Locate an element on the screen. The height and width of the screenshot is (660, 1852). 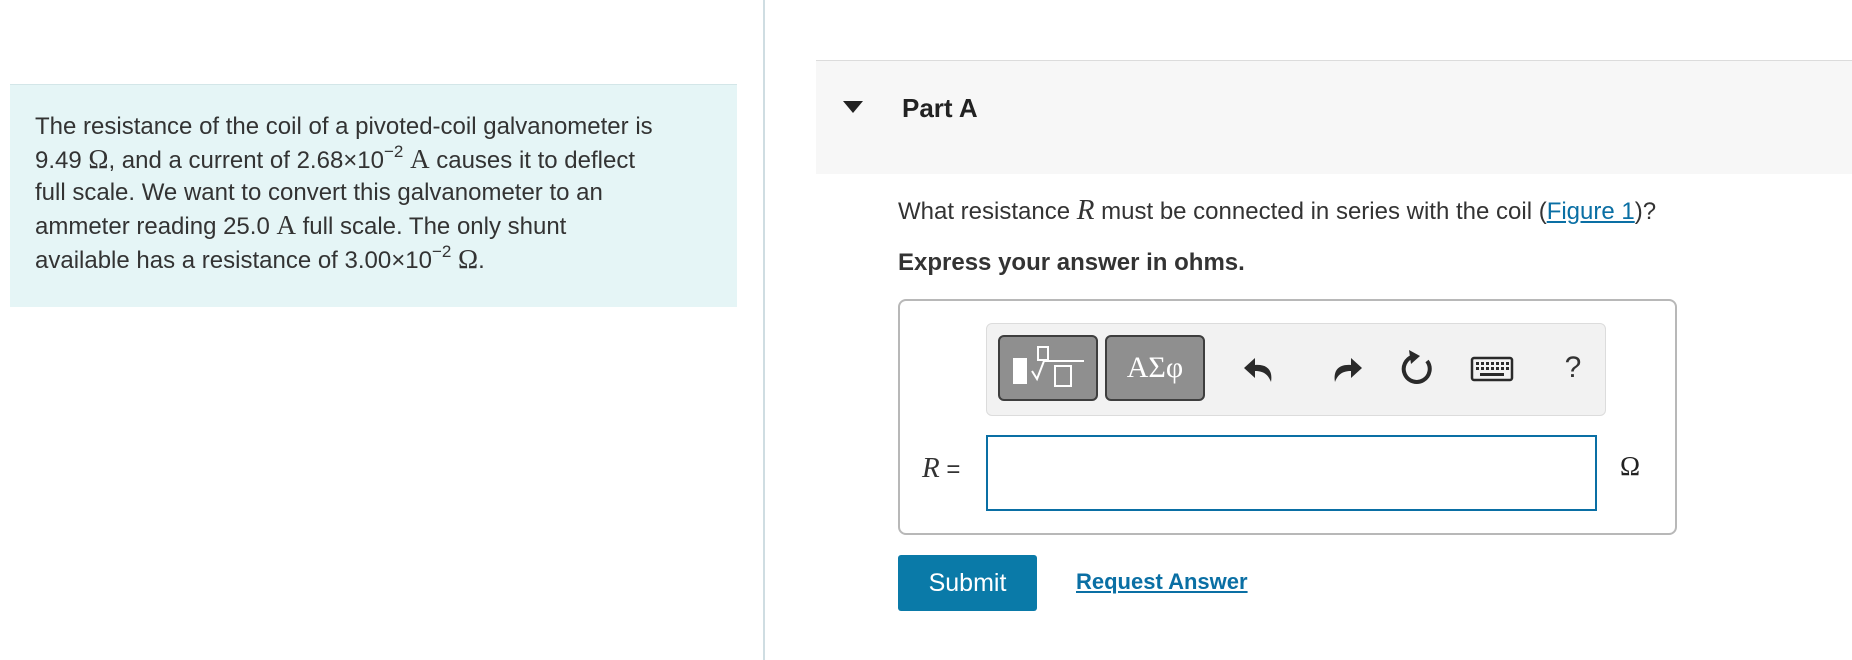
shunt-text: full scale. The only shunt is located at coordinates (434, 226).